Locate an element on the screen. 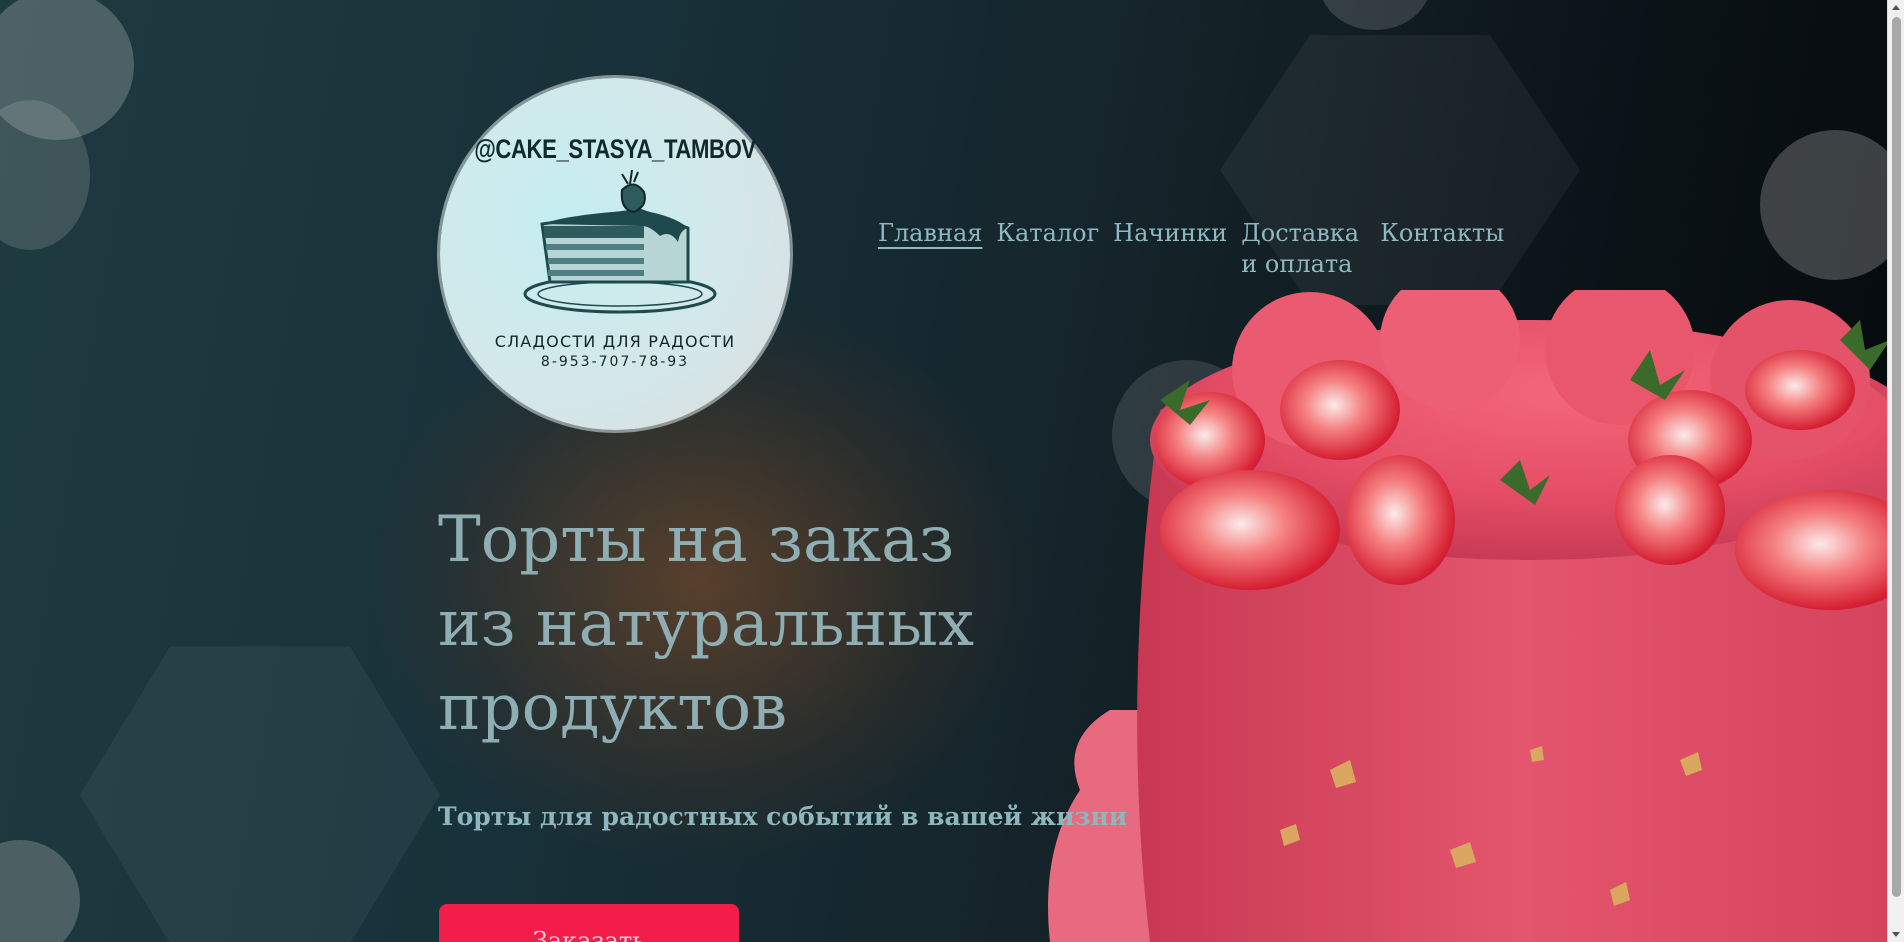 This screenshot has width=1904, height=942. hero-title-line-2: из натуральных is located at coordinates (706, 624).